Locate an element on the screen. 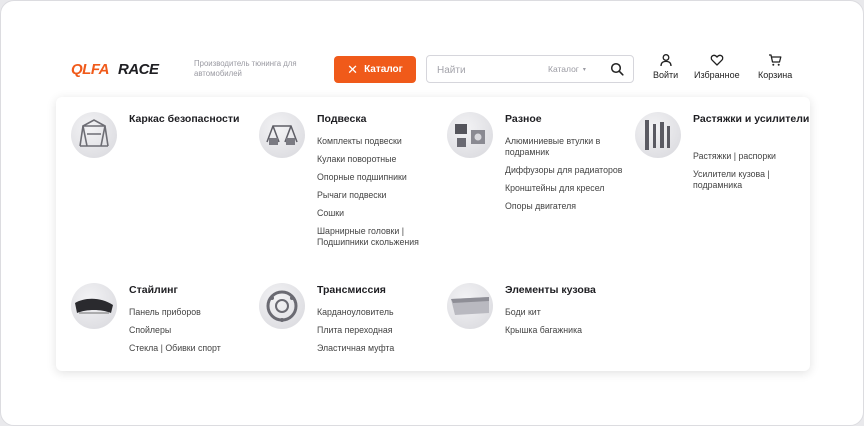 The image size is (864, 426). svg-text: QLFA is located at coordinates (90, 69).